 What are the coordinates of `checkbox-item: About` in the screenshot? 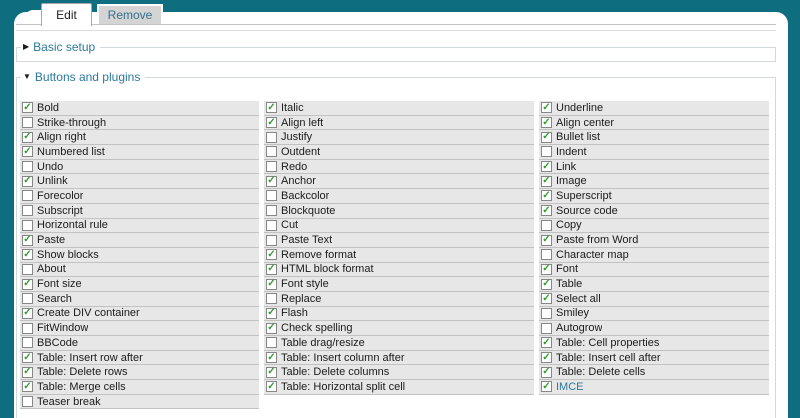 It's located at (139, 270).